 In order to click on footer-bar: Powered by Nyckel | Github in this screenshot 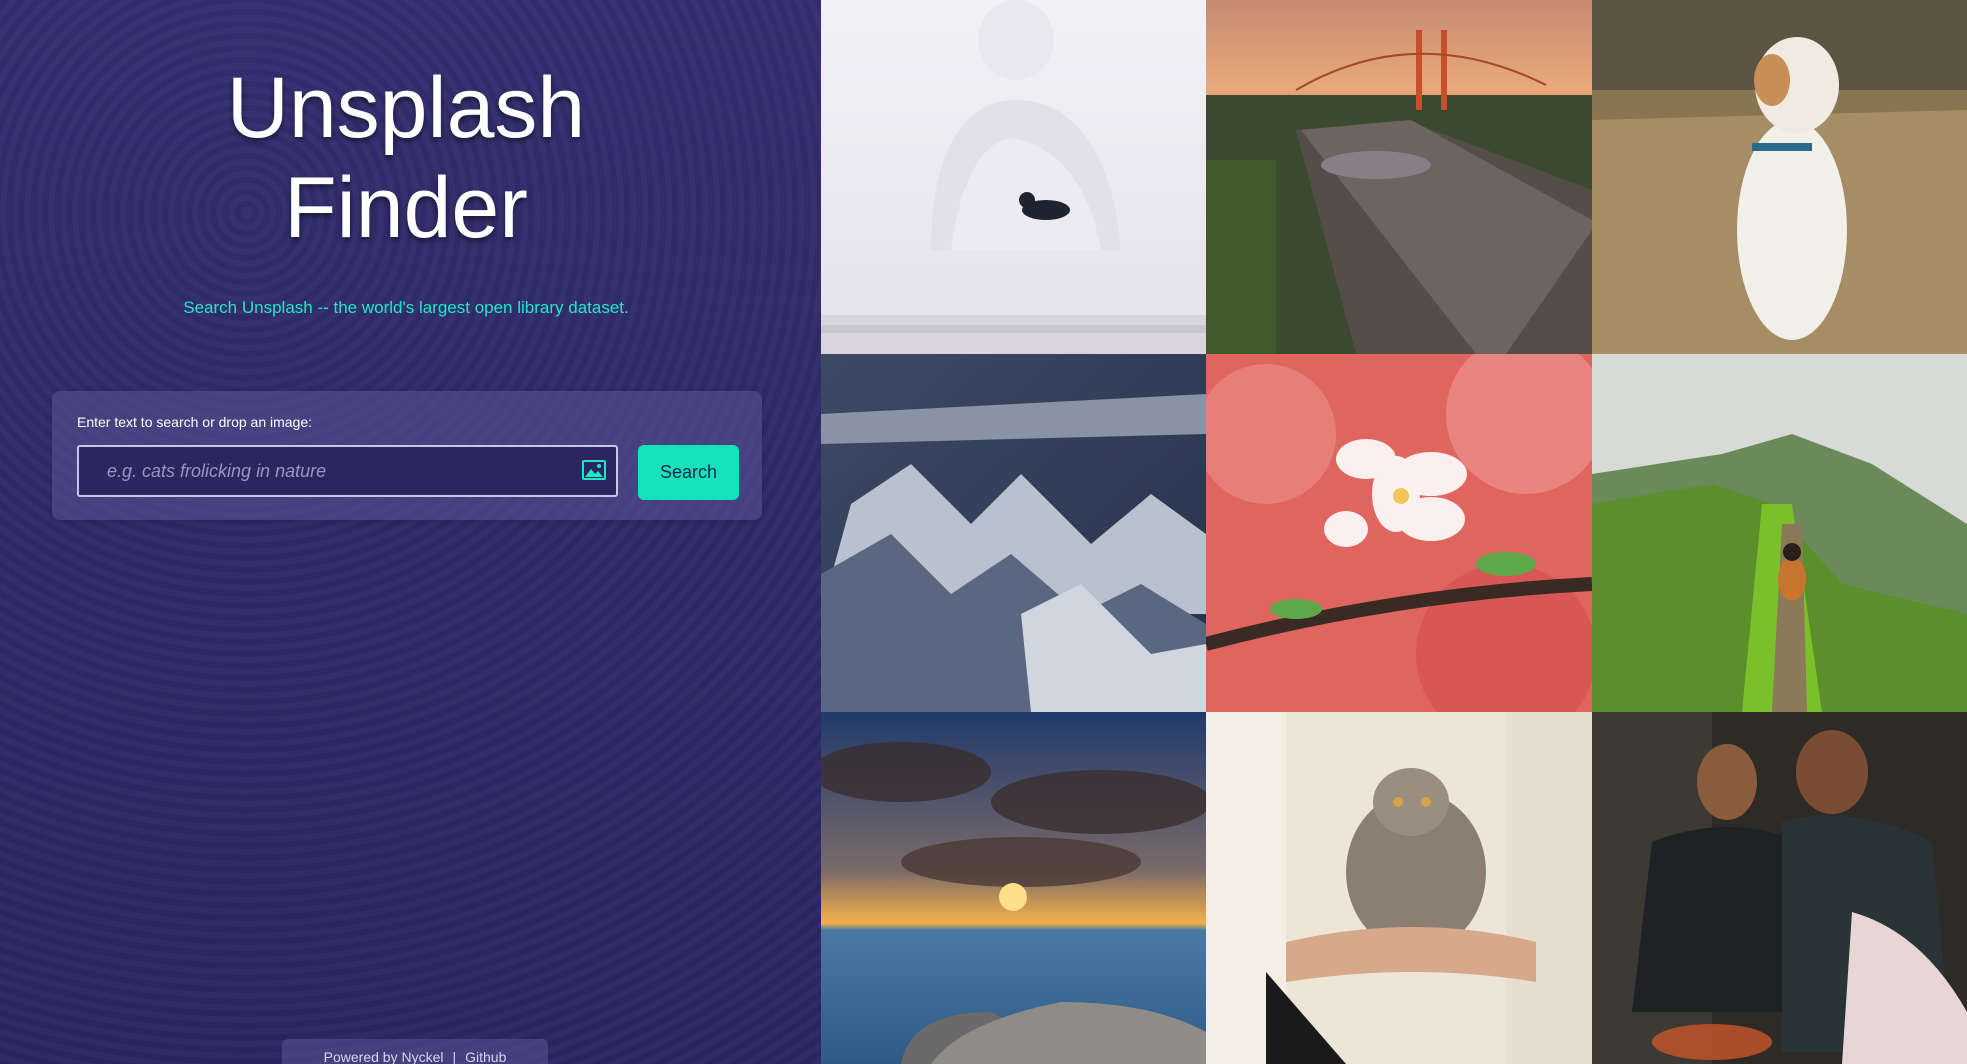, I will do `click(415, 1051)`.